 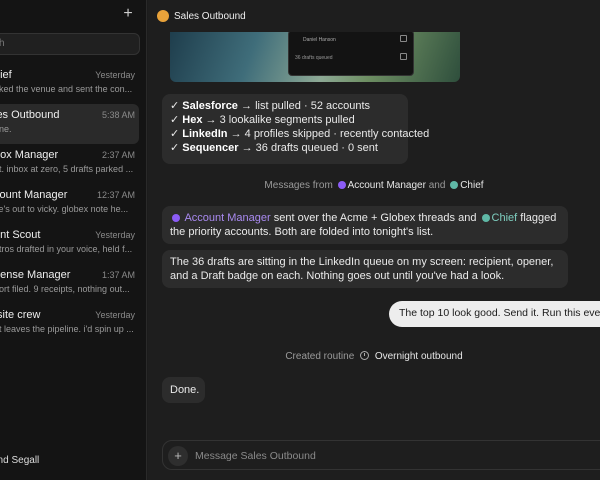 I want to click on summary-row: ✓ Hex → 3 lookalike segments pulled, so click(x=285, y=120).